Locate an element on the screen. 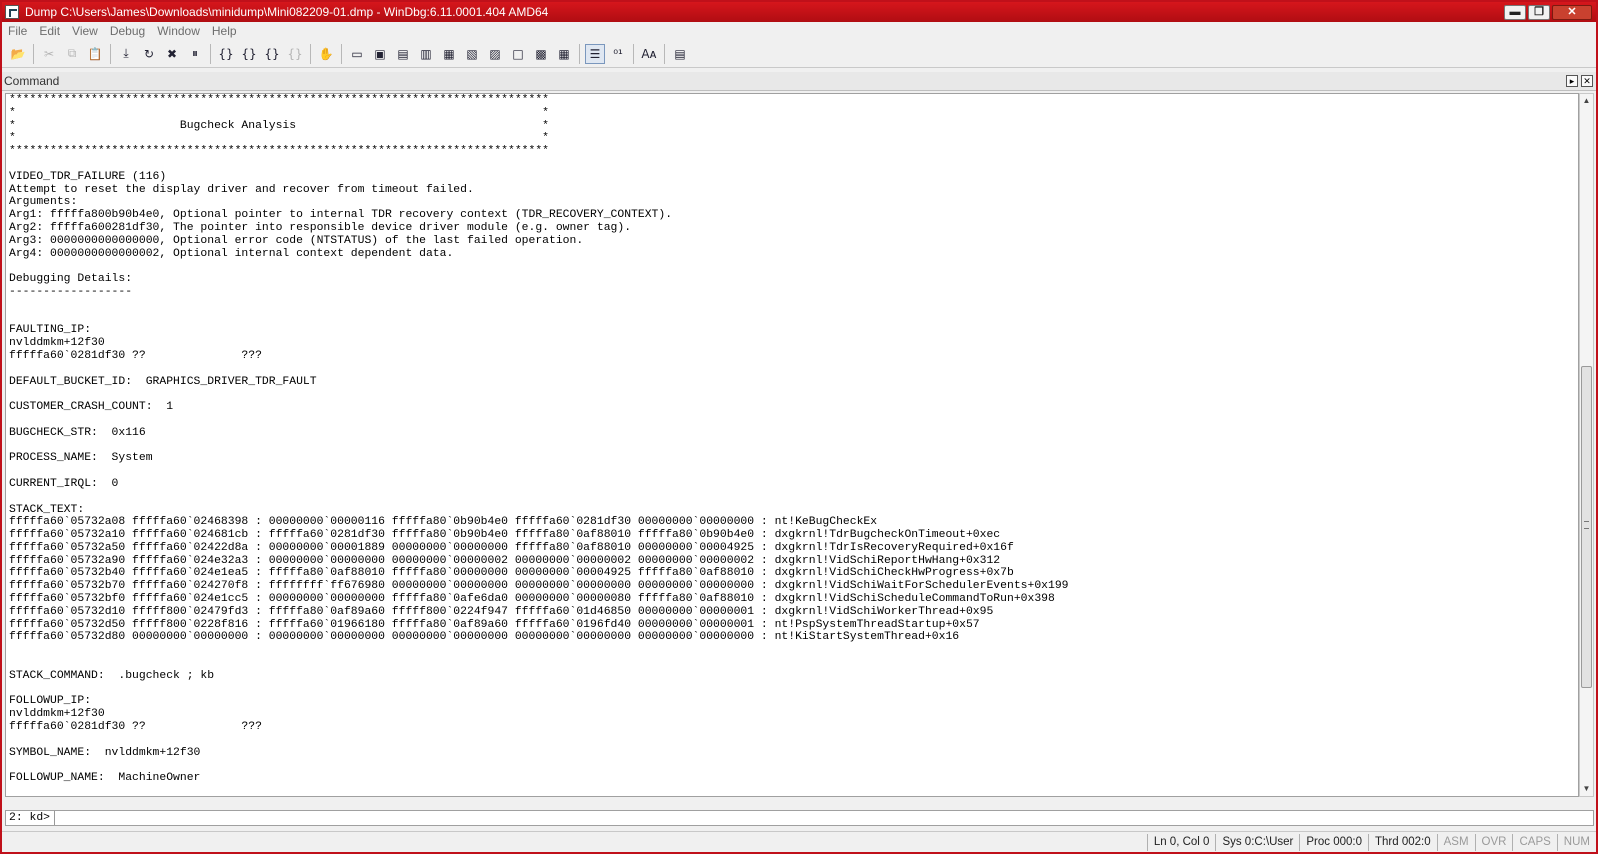 This screenshot has height=854, width=1598. memory-window-icon: ▦ is located at coordinates (449, 54).